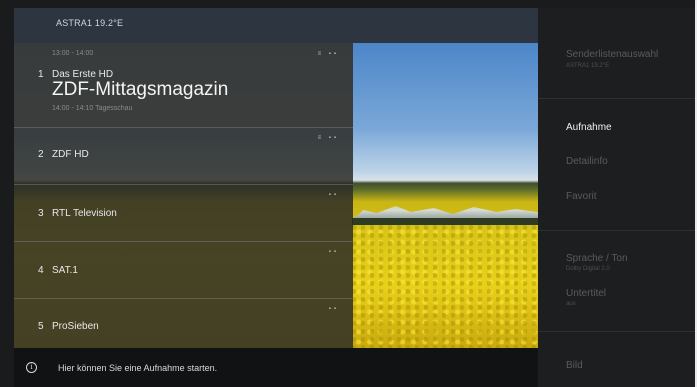  What do you see at coordinates (140, 89) in the screenshot?
I see `program-title: ZDF-Mittagsmagazin` at bounding box center [140, 89].